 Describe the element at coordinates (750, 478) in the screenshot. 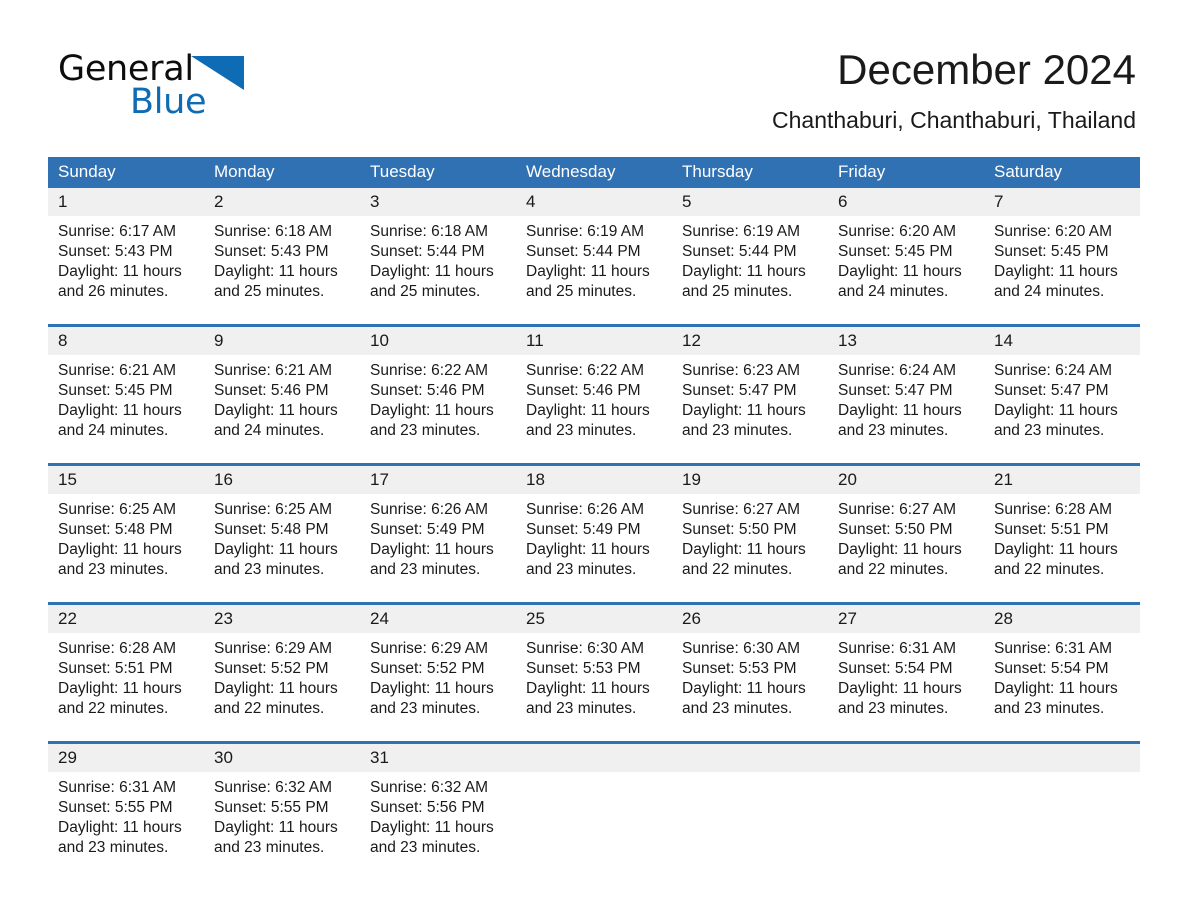

I see `day-number: 19` at that location.